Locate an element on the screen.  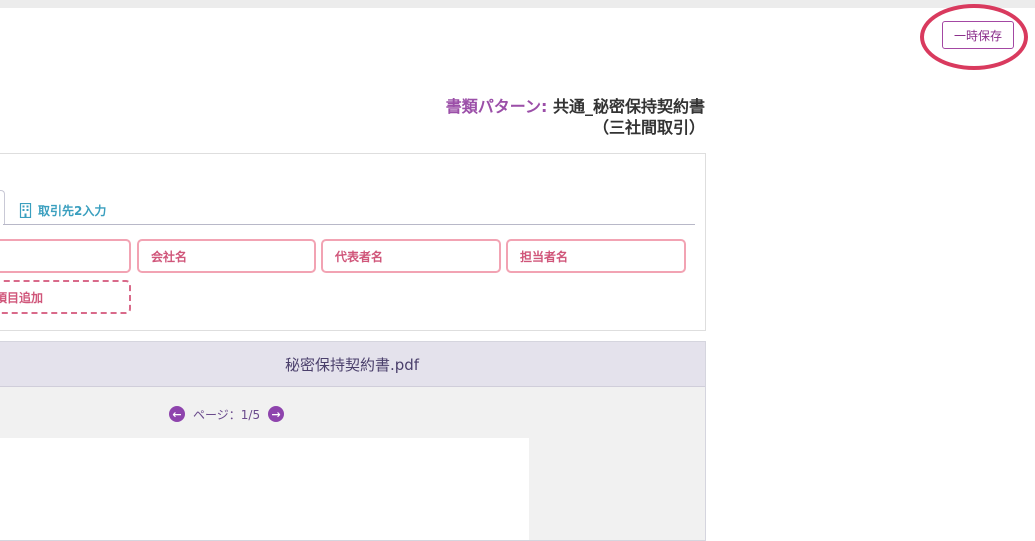
page-indicator: ページ：1/5 is located at coordinates (227, 414).